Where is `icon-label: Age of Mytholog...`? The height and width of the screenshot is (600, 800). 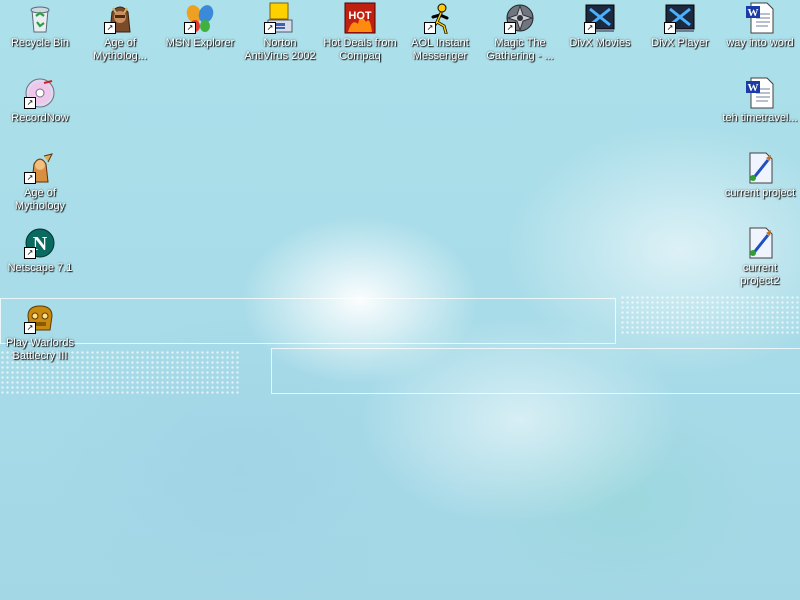 icon-label: Age of Mytholog... is located at coordinates (120, 49).